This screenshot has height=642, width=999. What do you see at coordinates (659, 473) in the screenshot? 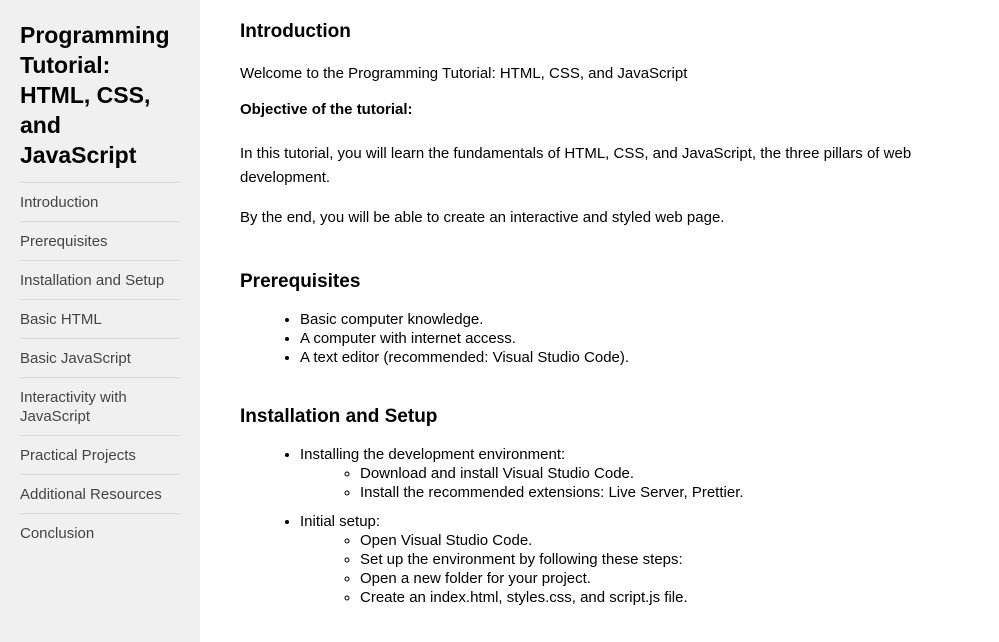
I see `list-item: Download and install Visual Studio Code.` at bounding box center [659, 473].